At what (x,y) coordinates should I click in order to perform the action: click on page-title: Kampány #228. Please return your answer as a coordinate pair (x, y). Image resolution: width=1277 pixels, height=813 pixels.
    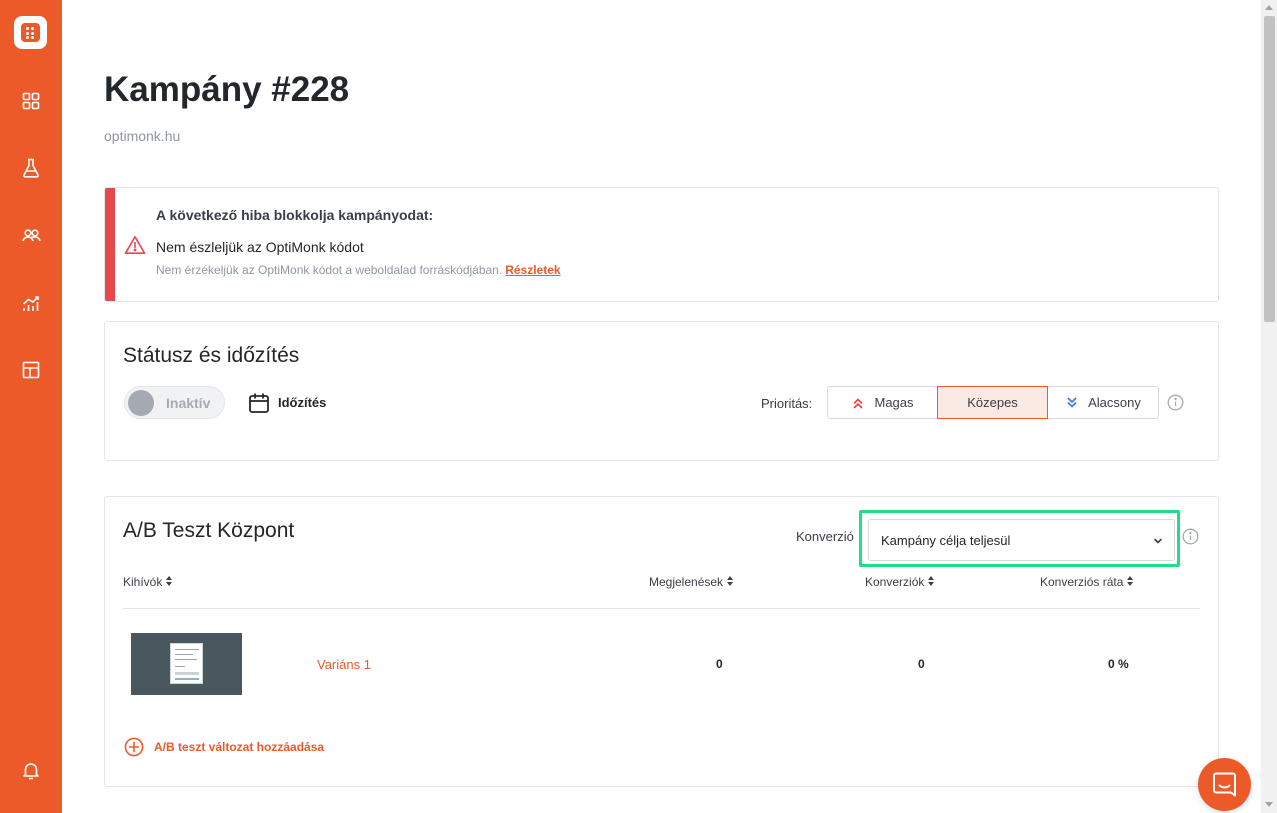
    Looking at the image, I should click on (227, 89).